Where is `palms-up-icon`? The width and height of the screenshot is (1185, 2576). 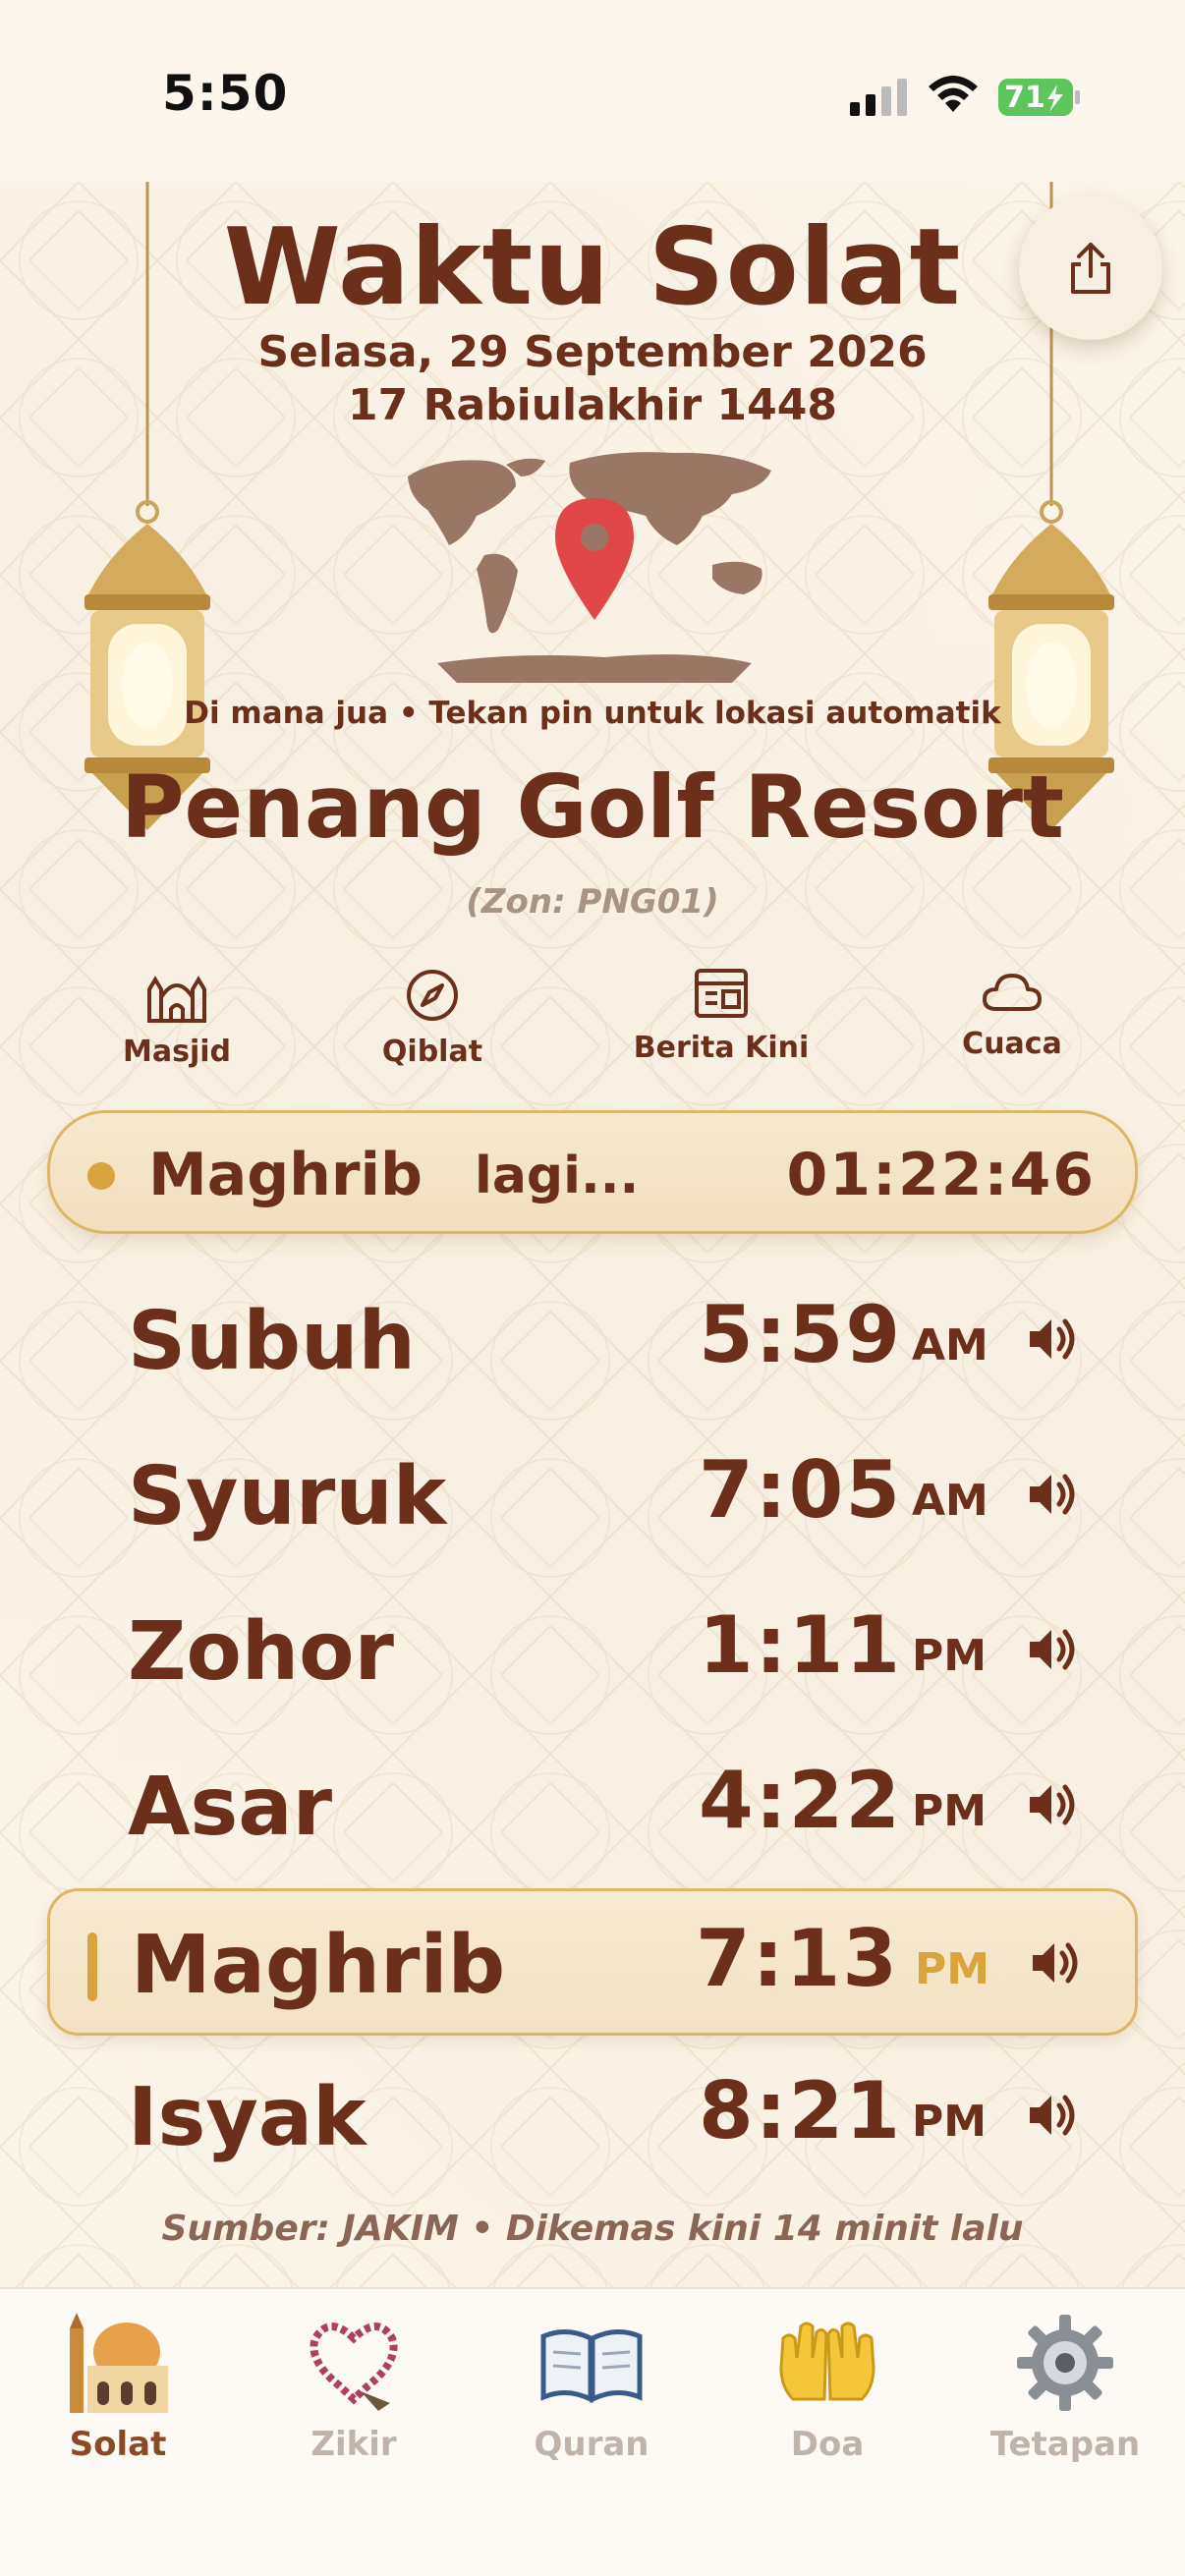 palms-up-icon is located at coordinates (827, 2361).